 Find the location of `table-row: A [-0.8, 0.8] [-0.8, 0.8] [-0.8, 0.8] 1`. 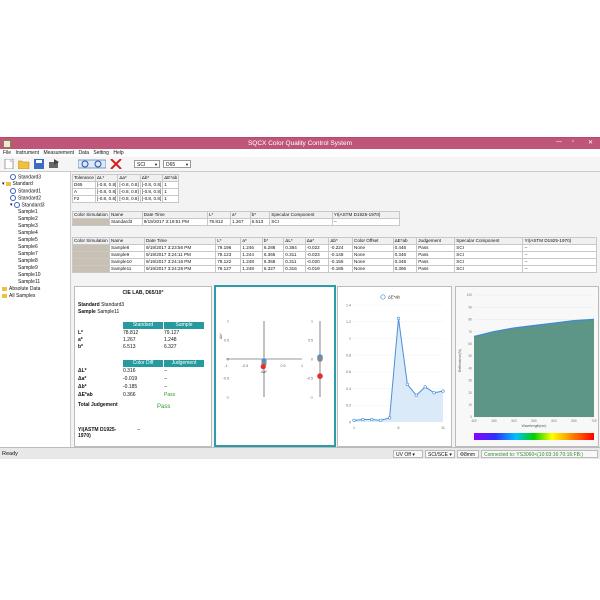

table-row: A [-0.8, 0.8] [-0.8, 0.8] [-0.8, 0.8] 1 is located at coordinates (126, 192).